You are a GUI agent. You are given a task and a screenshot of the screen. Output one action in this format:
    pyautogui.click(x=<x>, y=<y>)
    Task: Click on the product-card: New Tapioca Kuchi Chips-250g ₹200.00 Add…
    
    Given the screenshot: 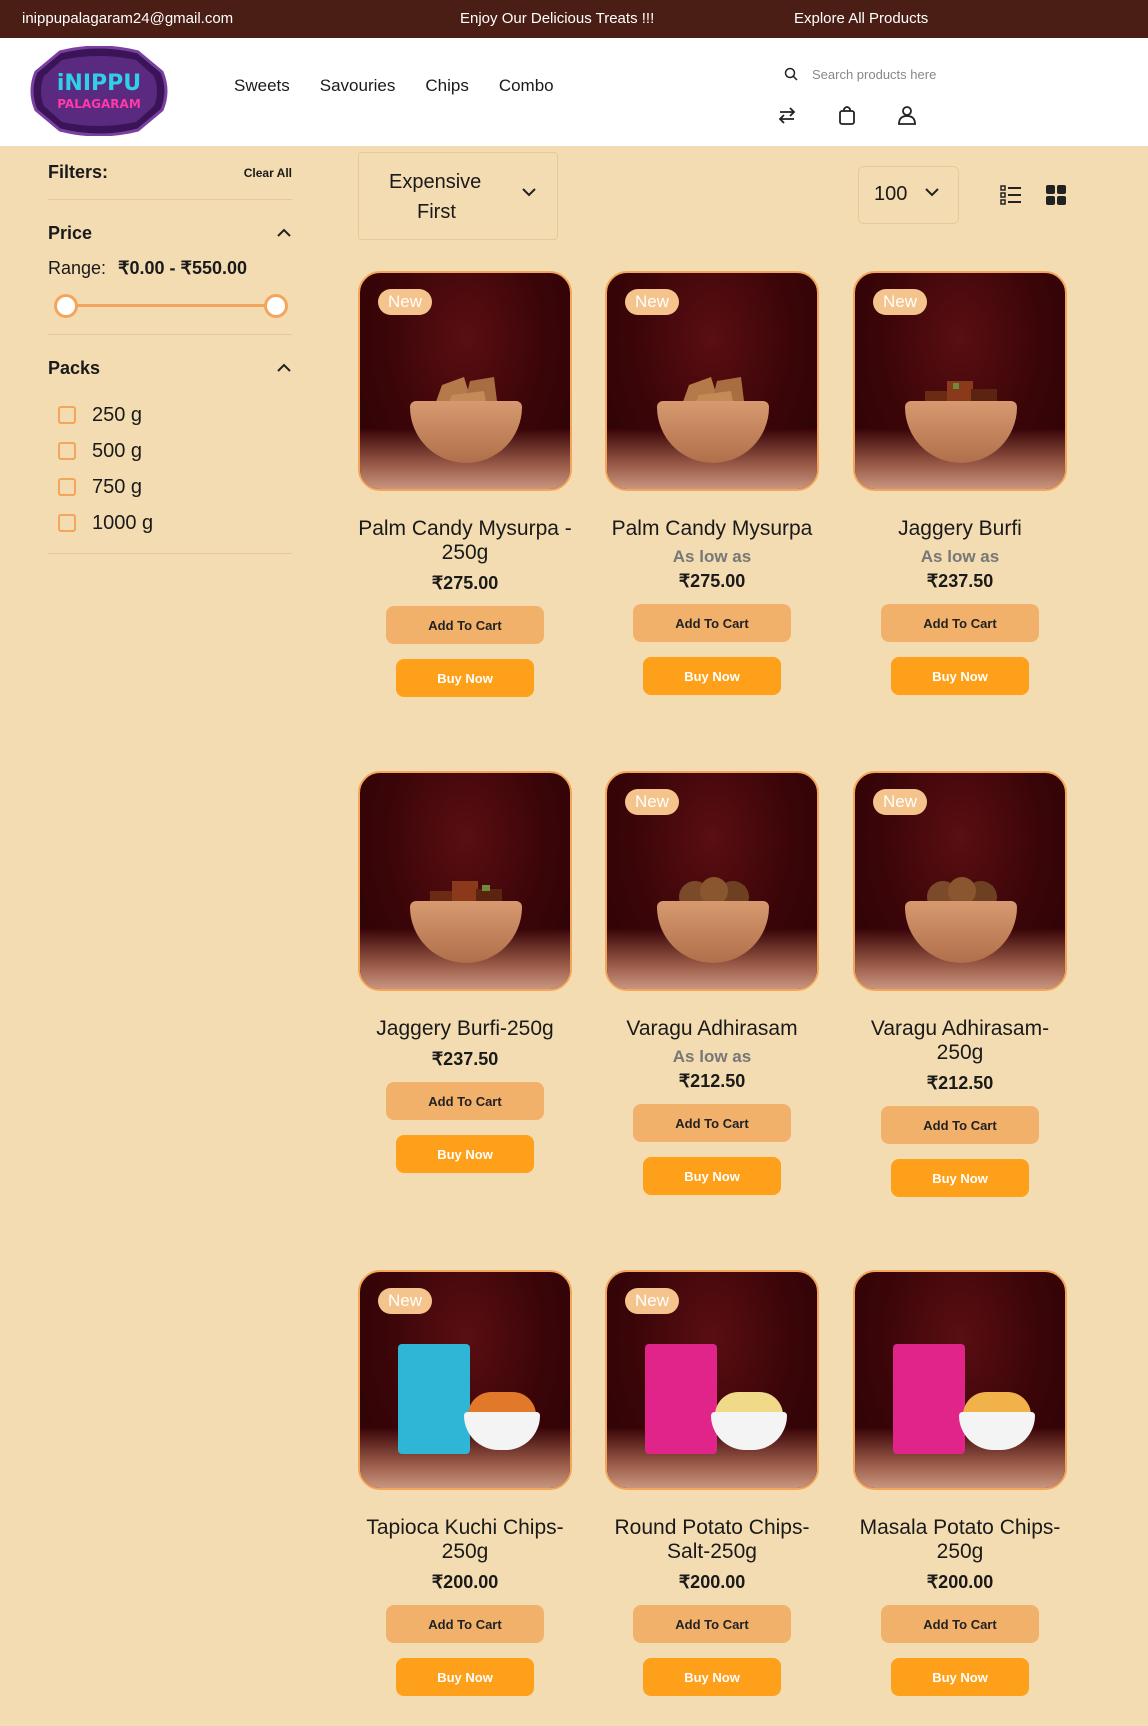 What is the action you would take?
    pyautogui.click(x=465, y=1483)
    